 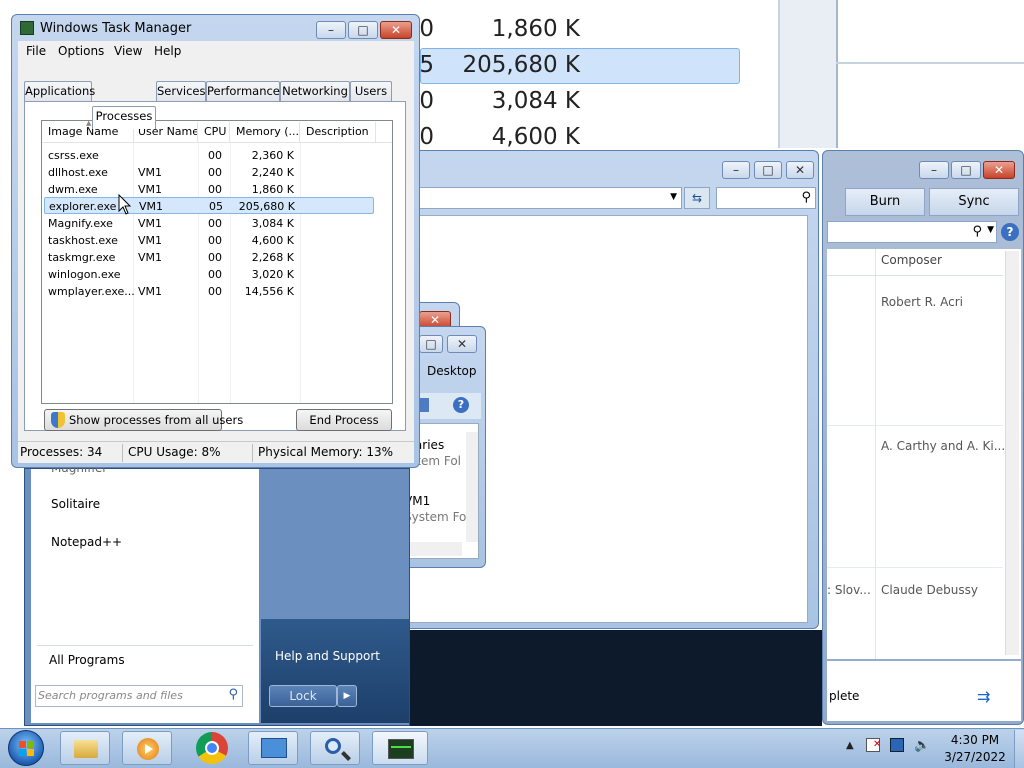 I want to click on cell-image-name: taskhost.exe, so click(x=83, y=240).